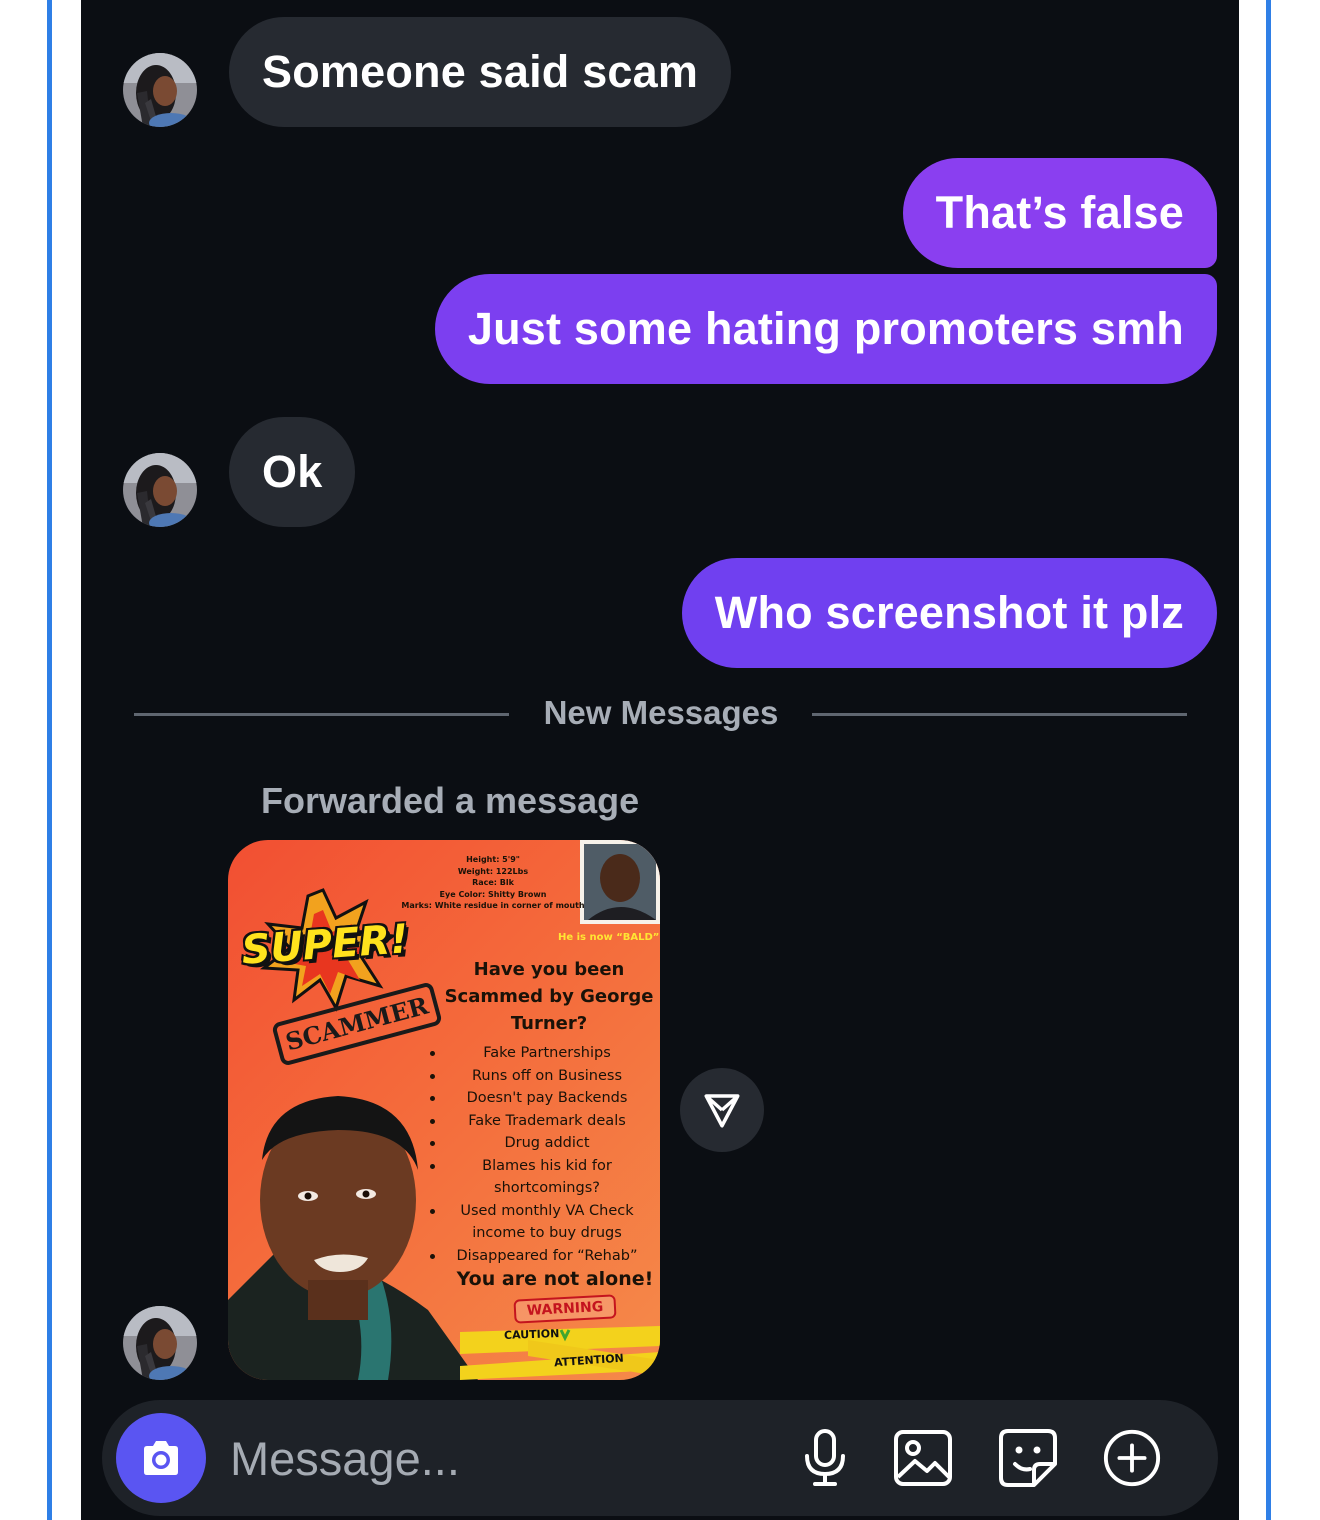  I want to click on poster-bullet: Drug addict, so click(542, 1143).